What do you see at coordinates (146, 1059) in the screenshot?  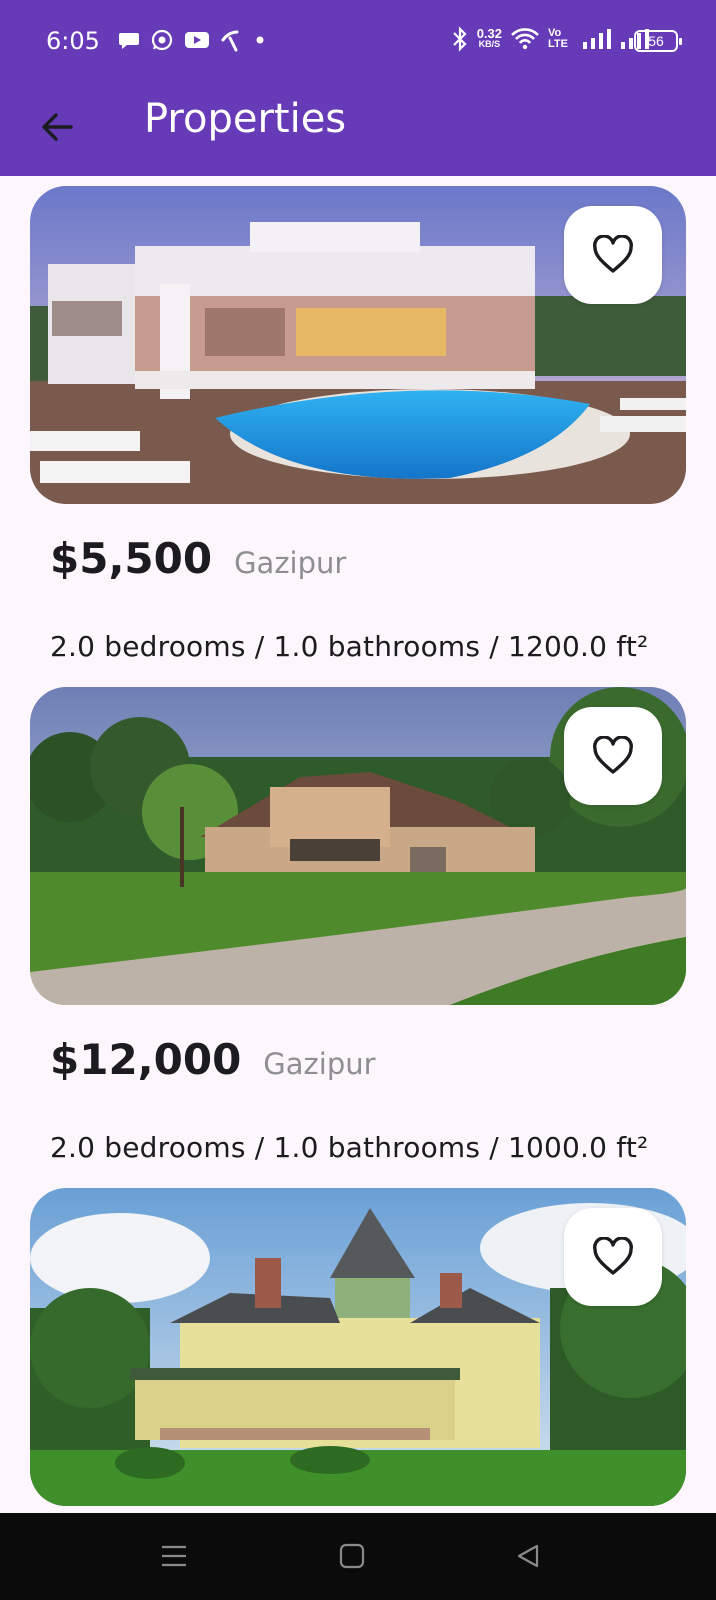 I see `property-price: $12,000` at bounding box center [146, 1059].